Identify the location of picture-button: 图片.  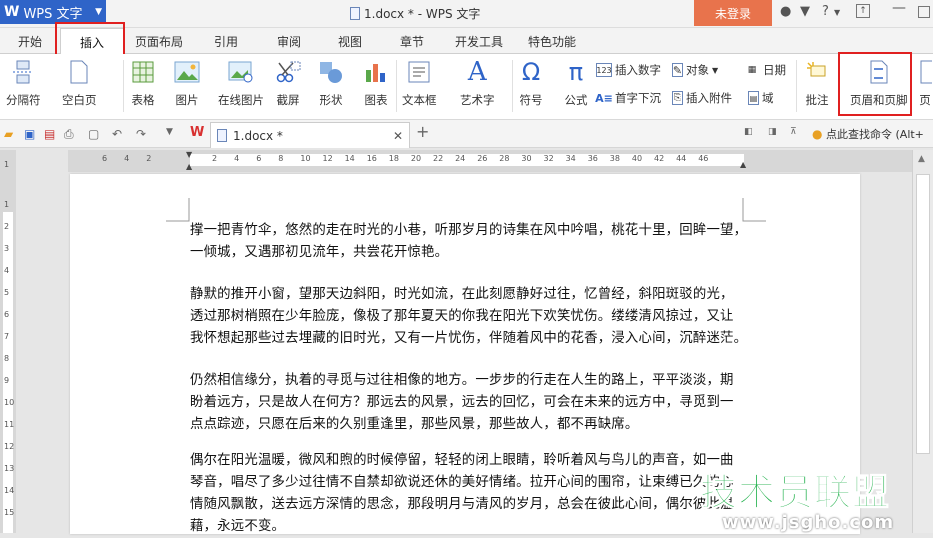
(187, 83).